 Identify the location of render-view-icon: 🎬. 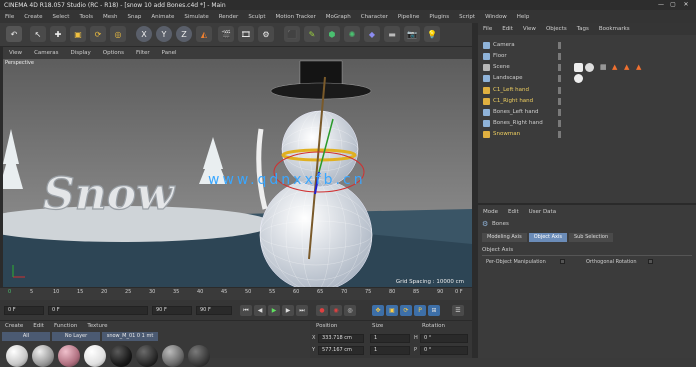
(226, 34).